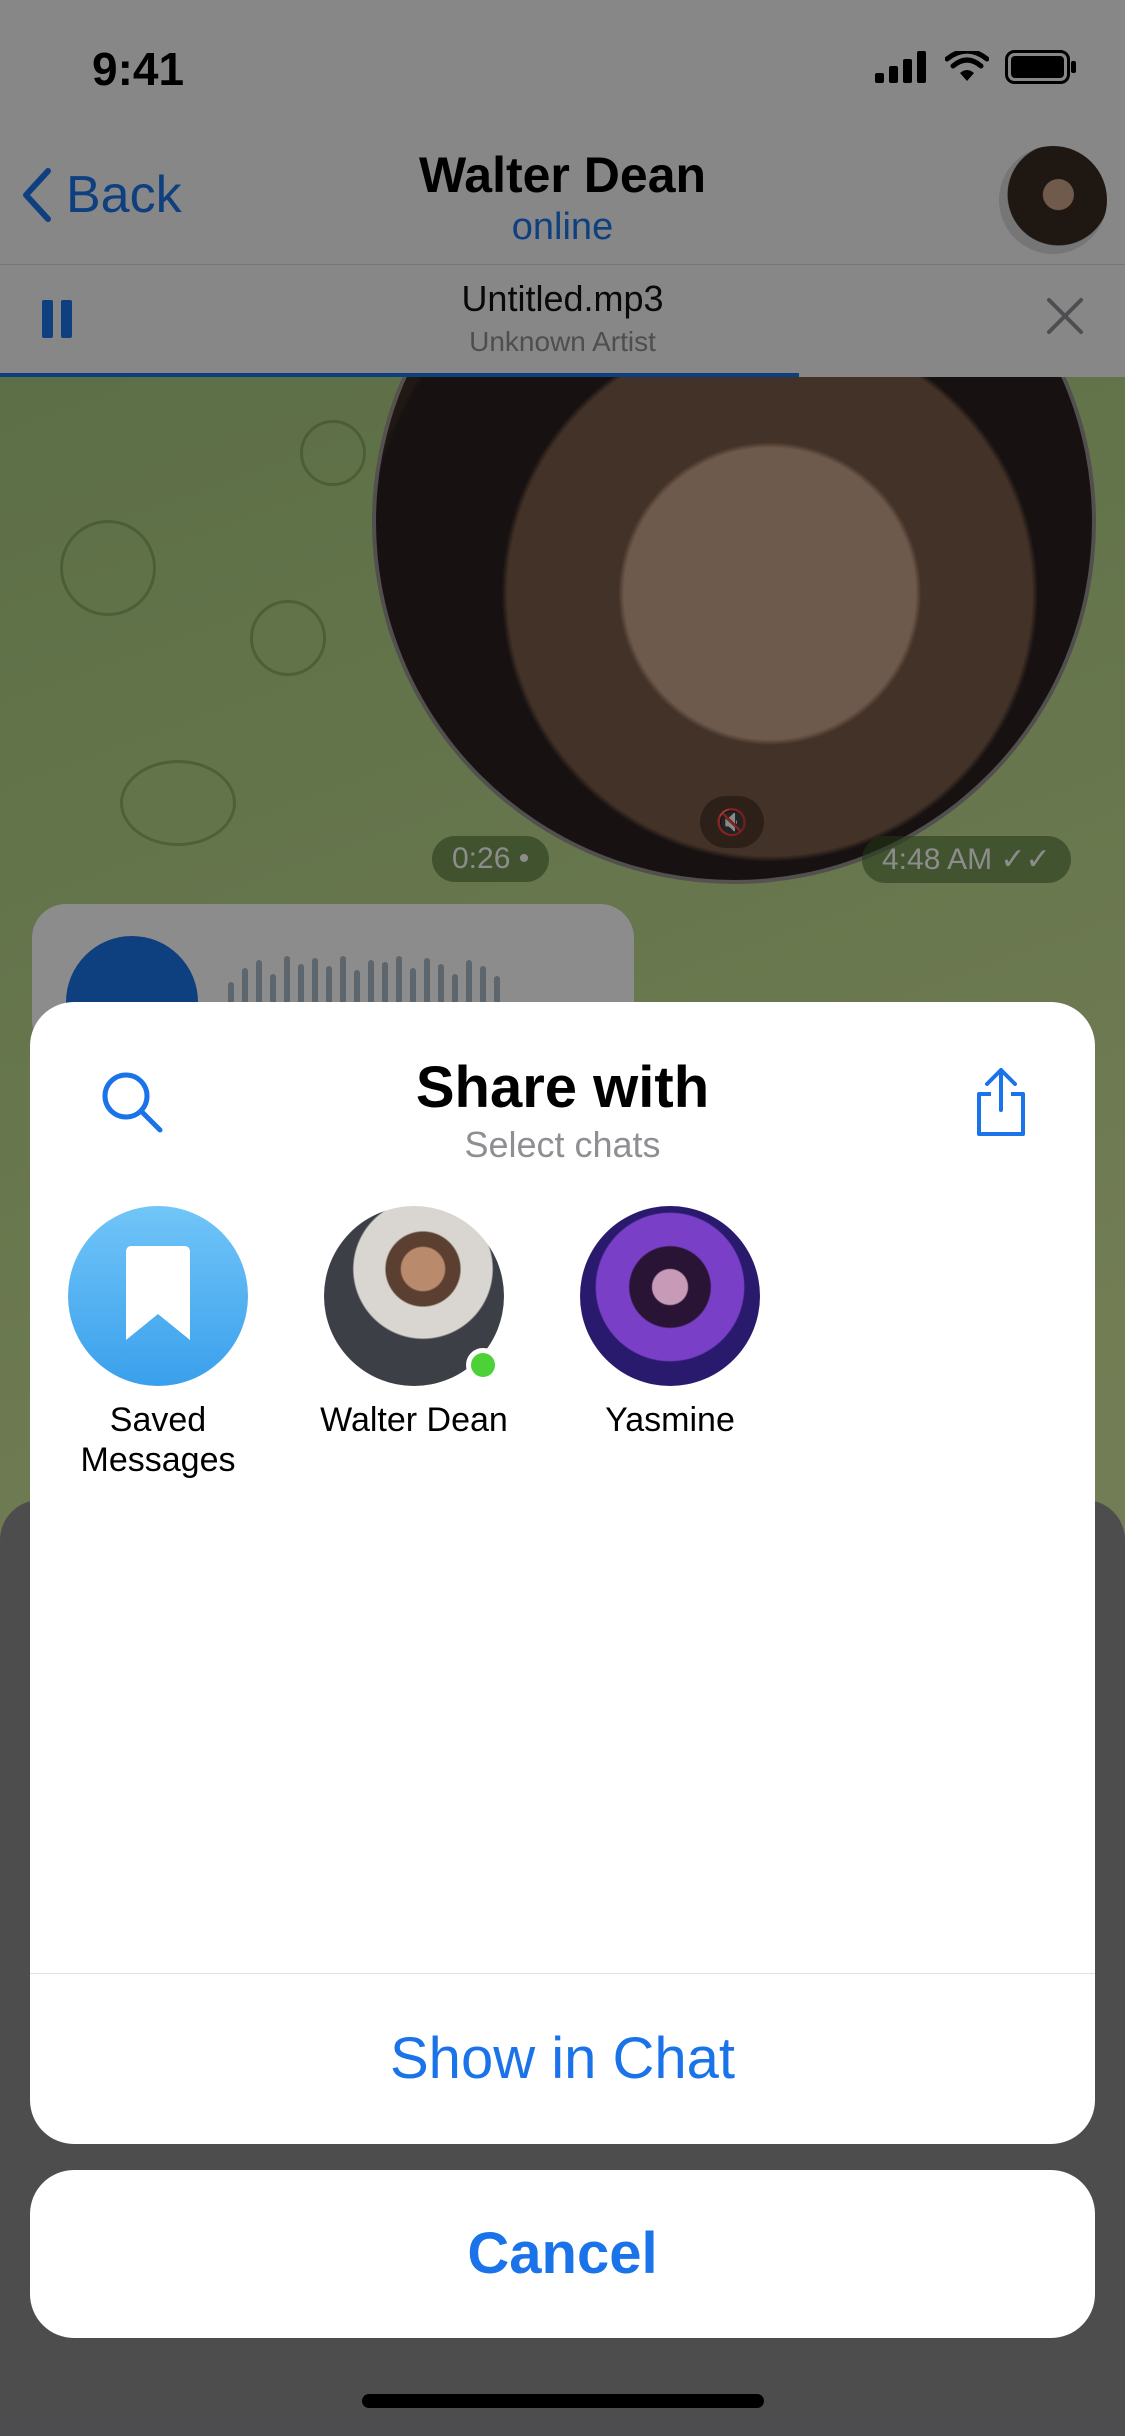 The image size is (1125, 2436). I want to click on cancel-button: Cancel, so click(562, 2254).